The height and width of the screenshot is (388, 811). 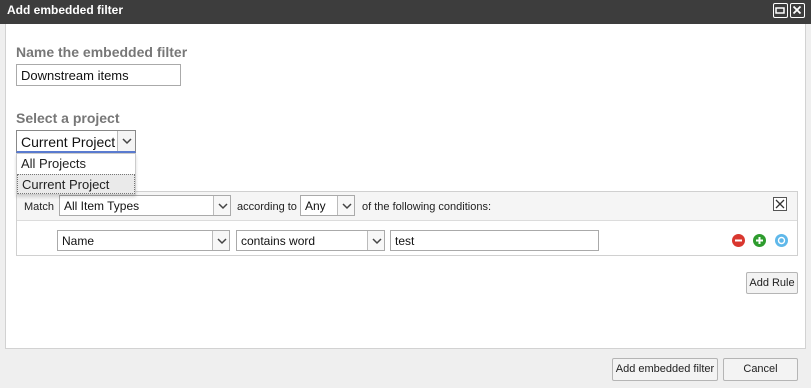 What do you see at coordinates (68, 142) in the screenshot?
I see `project-select-value: Current Project` at bounding box center [68, 142].